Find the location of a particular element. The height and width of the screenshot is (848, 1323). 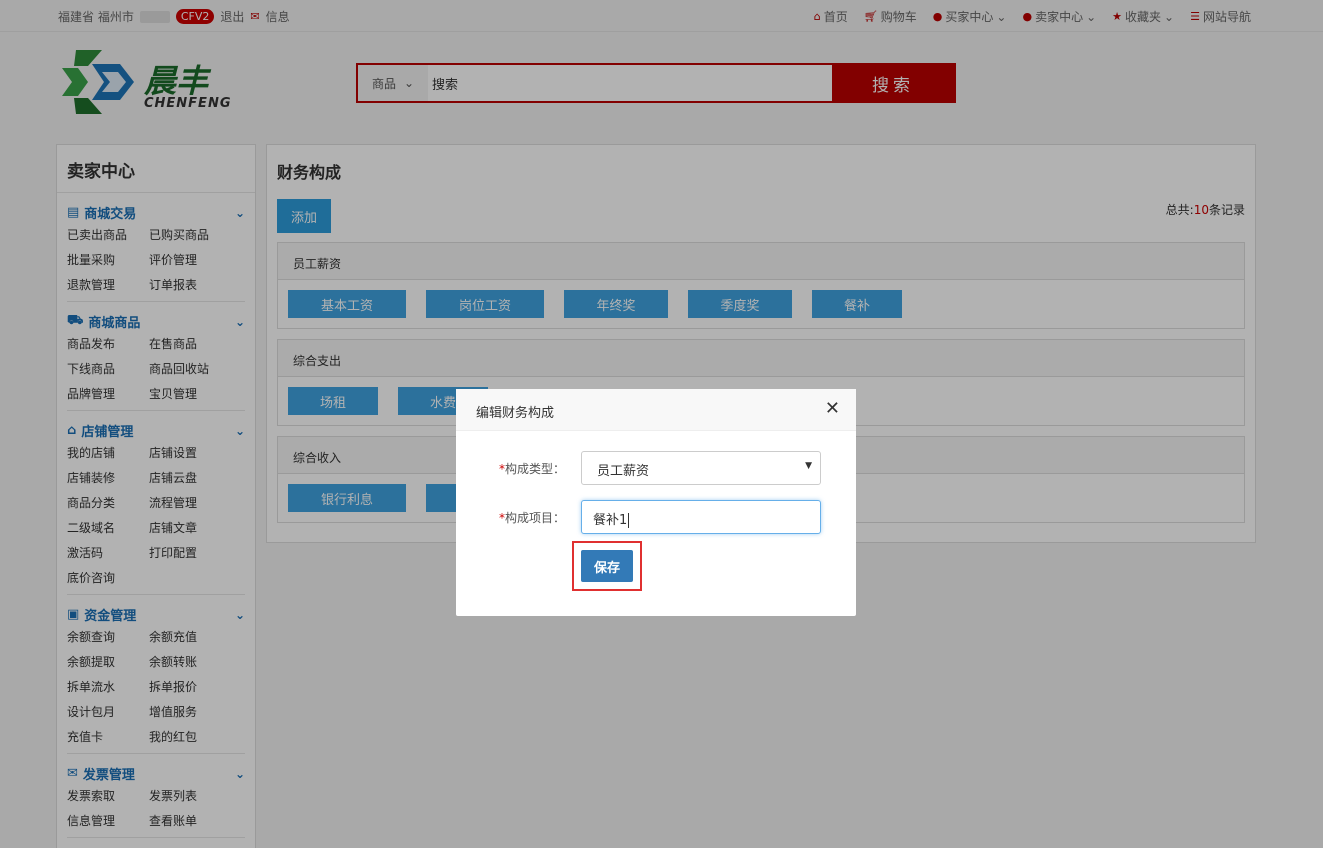

chevron-down-icon: ▼ is located at coordinates (808, 466).